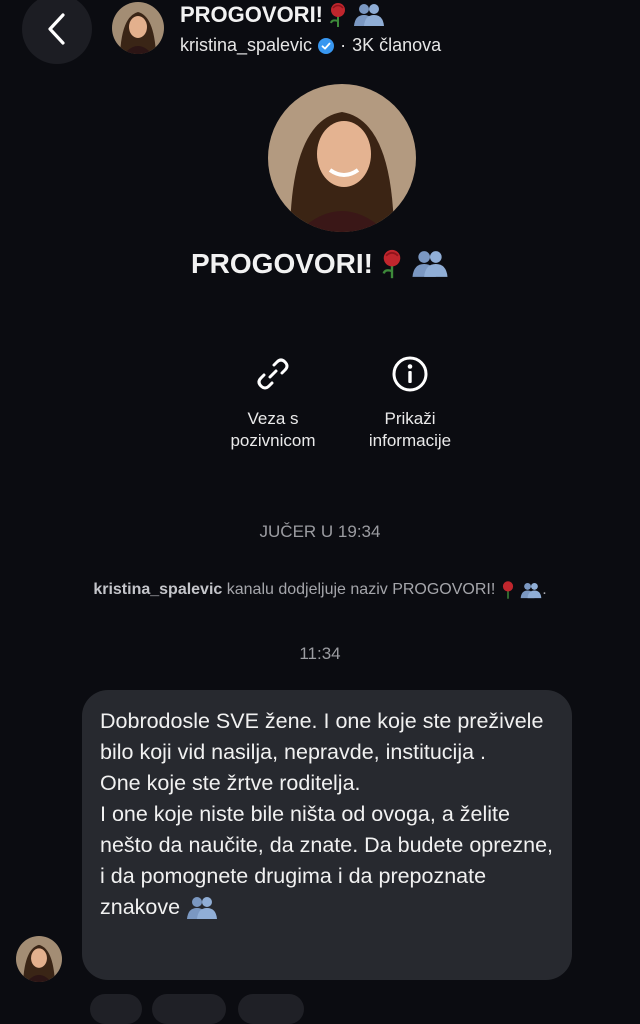 The height and width of the screenshot is (1024, 640). What do you see at coordinates (39, 959) in the screenshot?
I see `sender-avatar` at bounding box center [39, 959].